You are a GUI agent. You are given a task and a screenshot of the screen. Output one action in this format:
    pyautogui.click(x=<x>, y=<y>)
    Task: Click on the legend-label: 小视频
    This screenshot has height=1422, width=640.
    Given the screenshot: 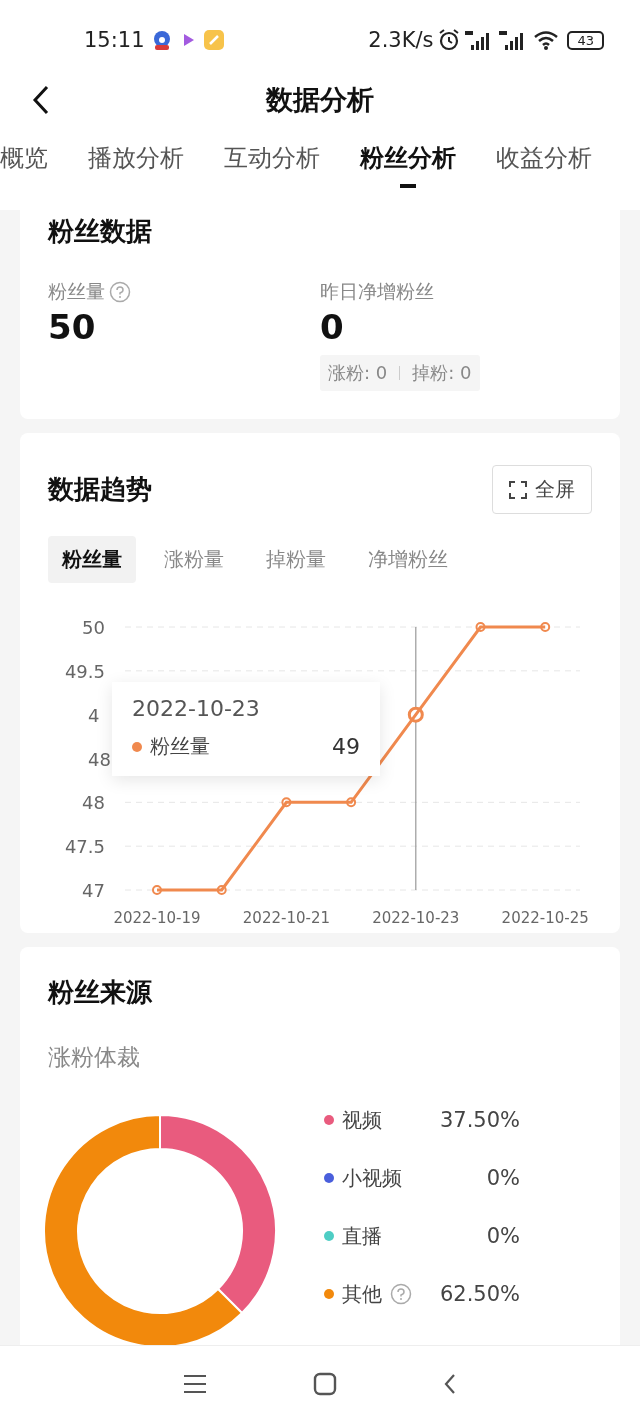 What is the action you would take?
    pyautogui.click(x=372, y=1178)
    